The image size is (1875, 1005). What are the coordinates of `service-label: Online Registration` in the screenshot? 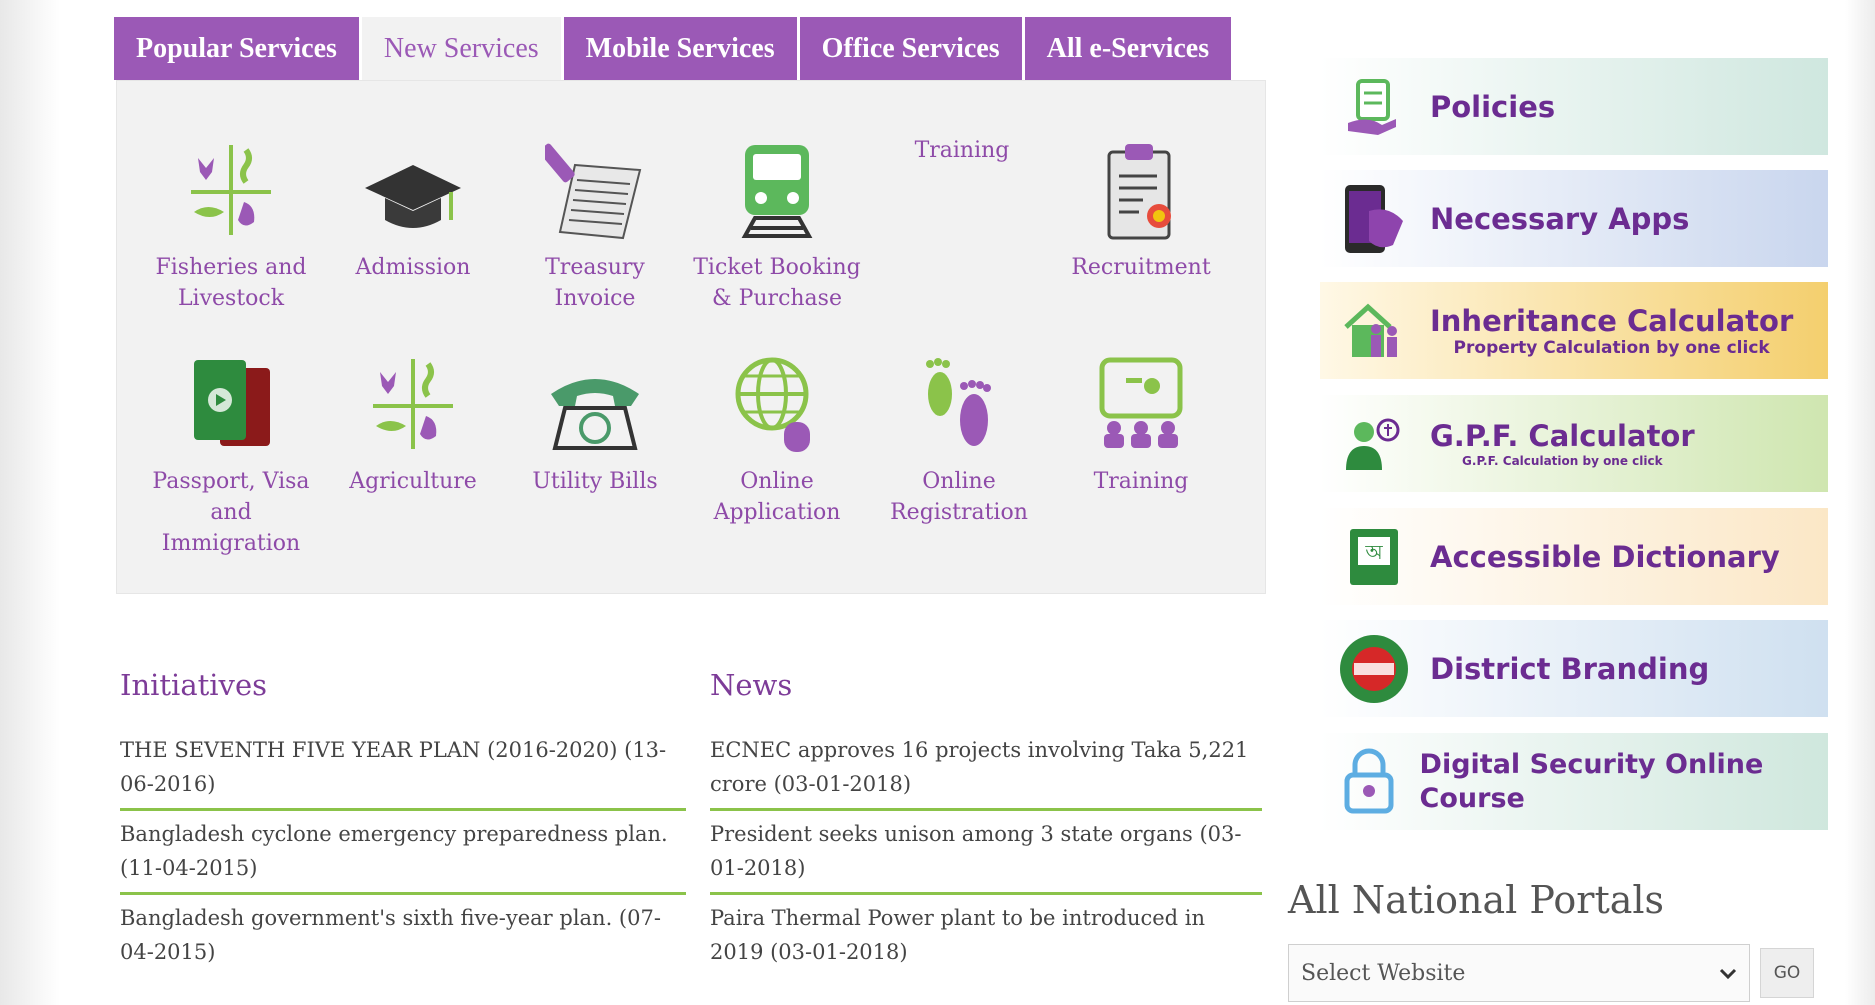 It's located at (959, 497).